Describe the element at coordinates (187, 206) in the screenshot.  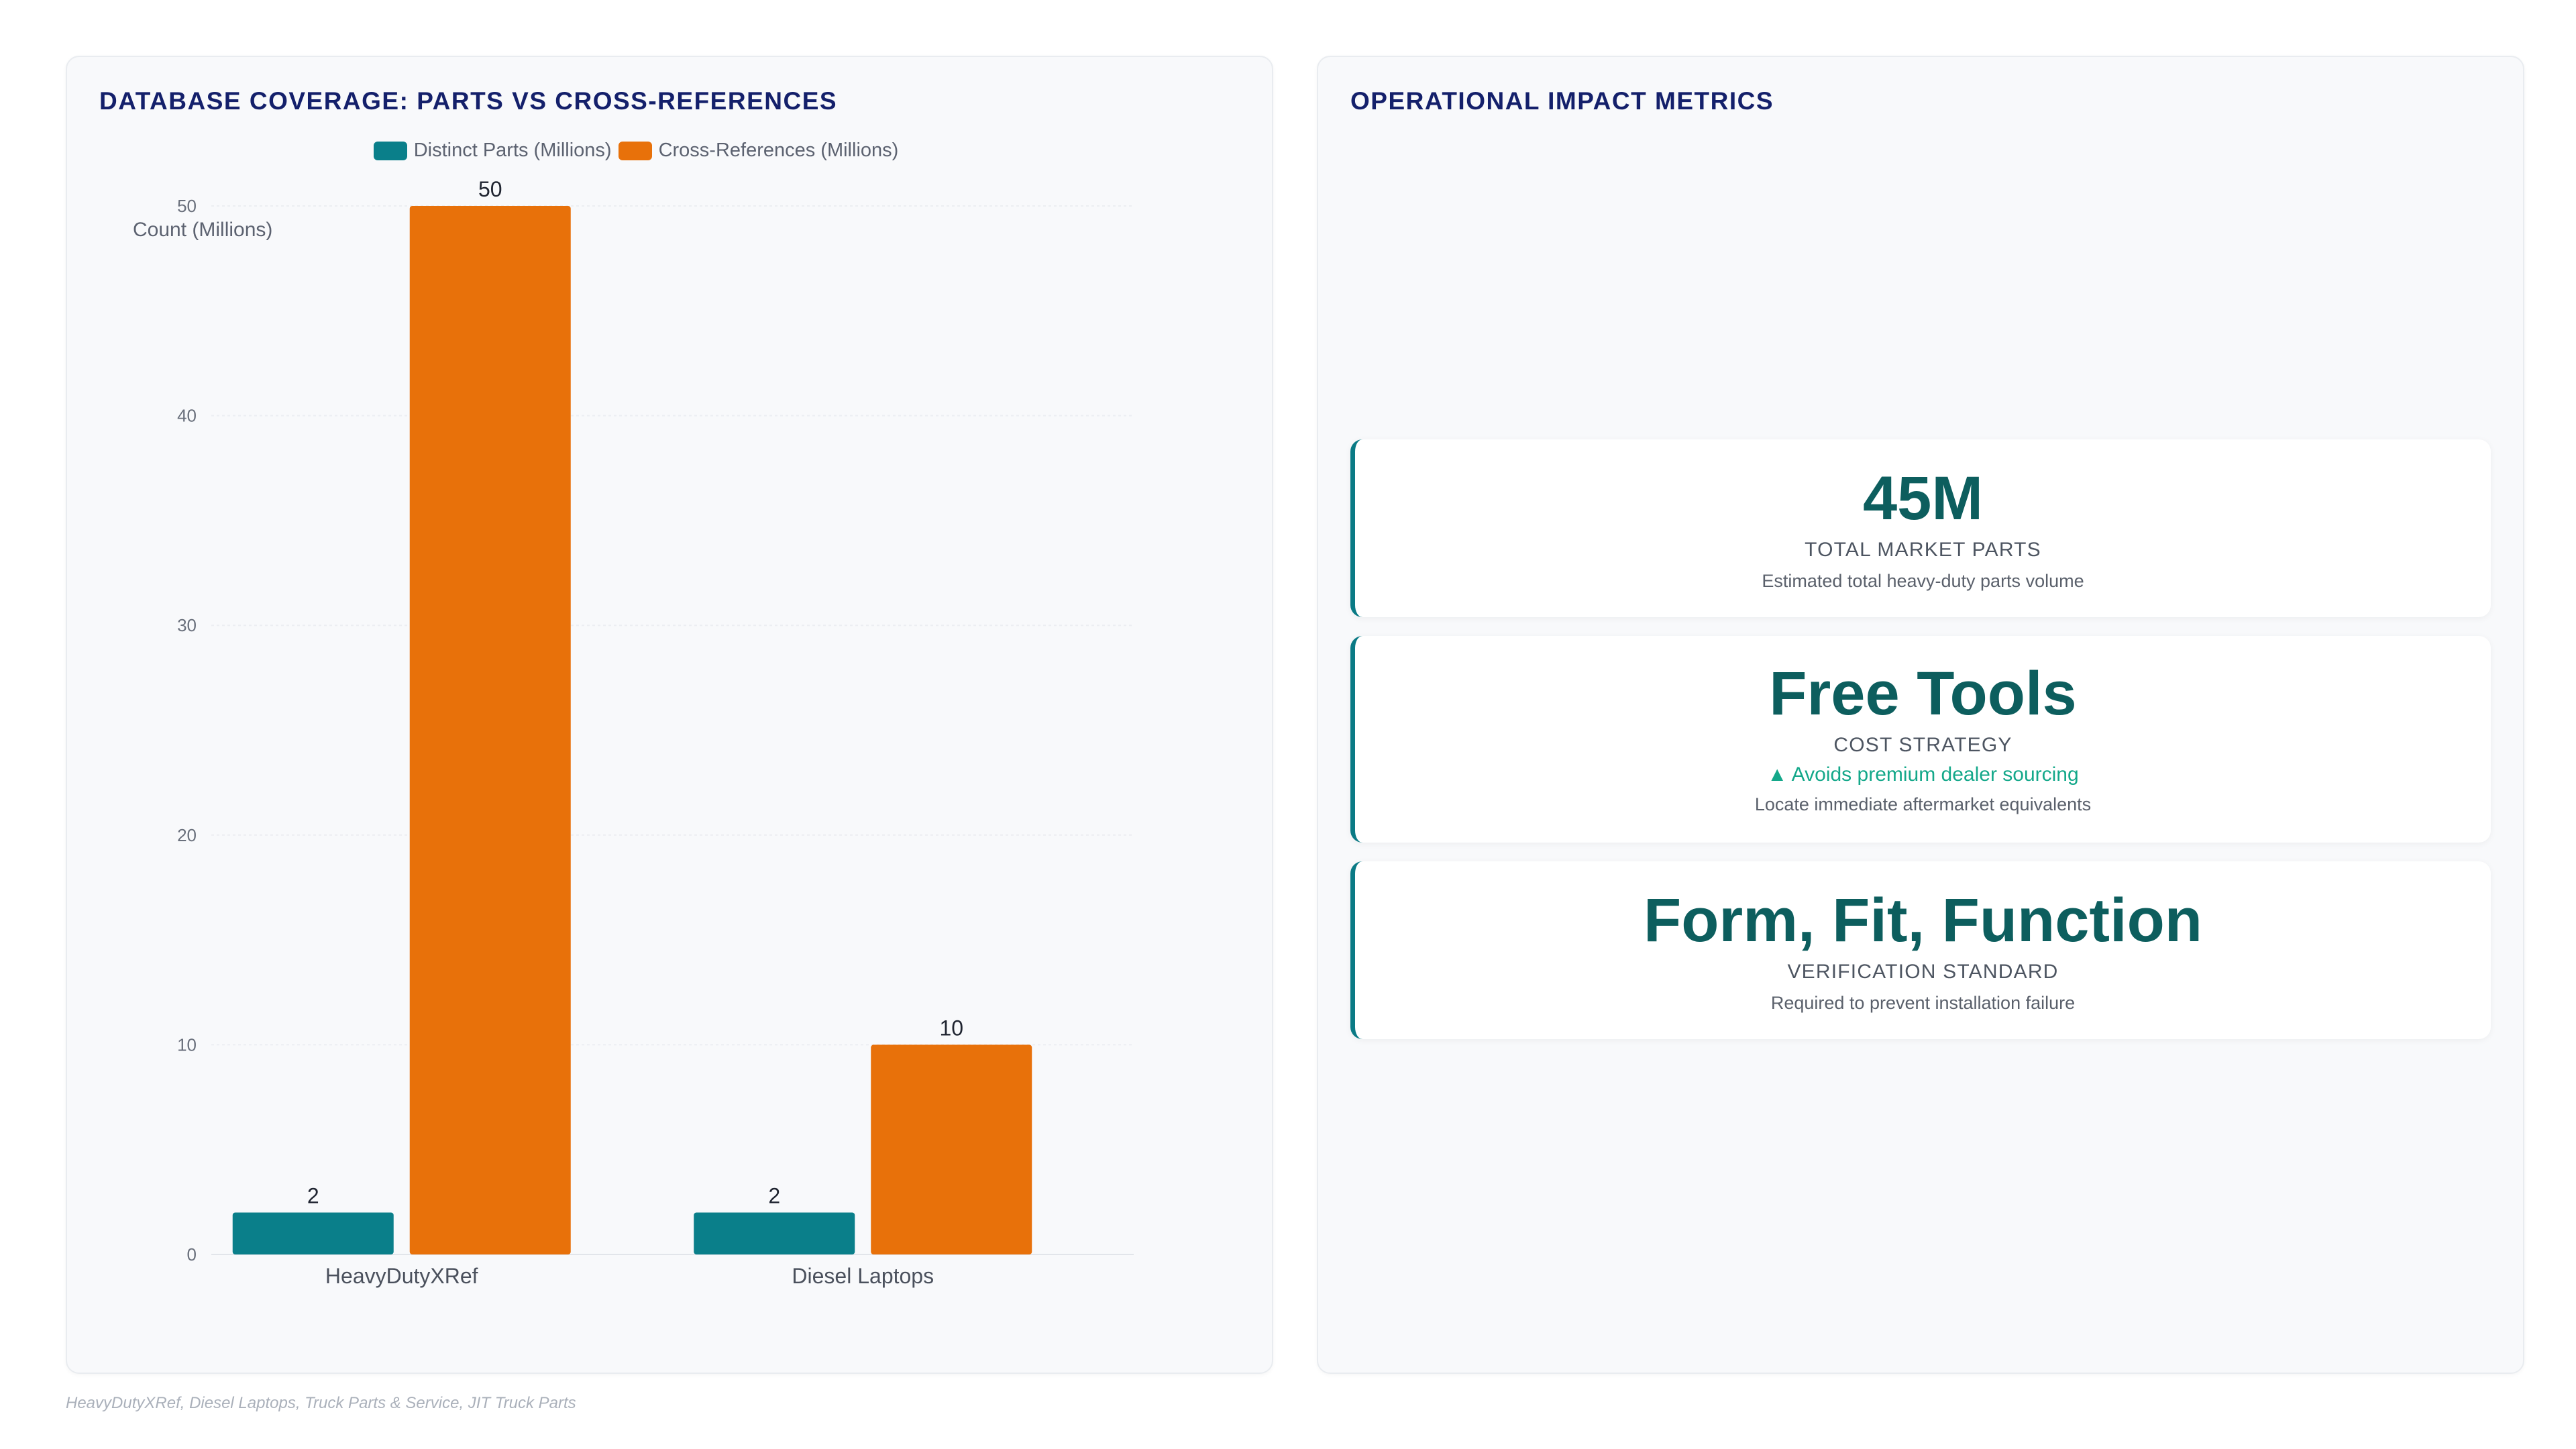
I see `y-tick-label: 50` at that location.